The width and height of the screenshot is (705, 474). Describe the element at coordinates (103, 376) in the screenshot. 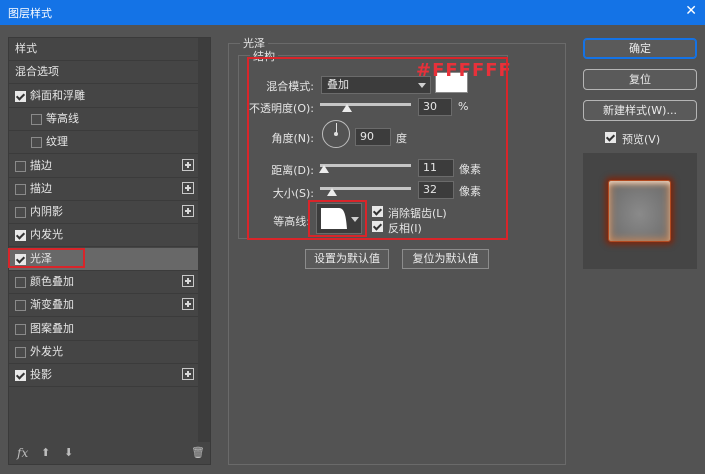

I see `sidebar-item: 投影` at that location.